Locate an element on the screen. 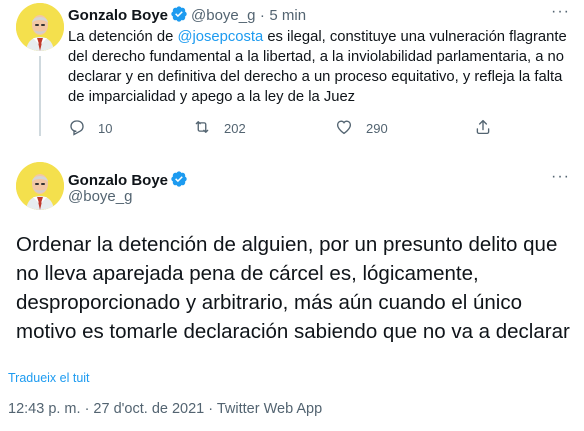 The width and height of the screenshot is (584, 431). share-button is located at coordinates (489, 128).